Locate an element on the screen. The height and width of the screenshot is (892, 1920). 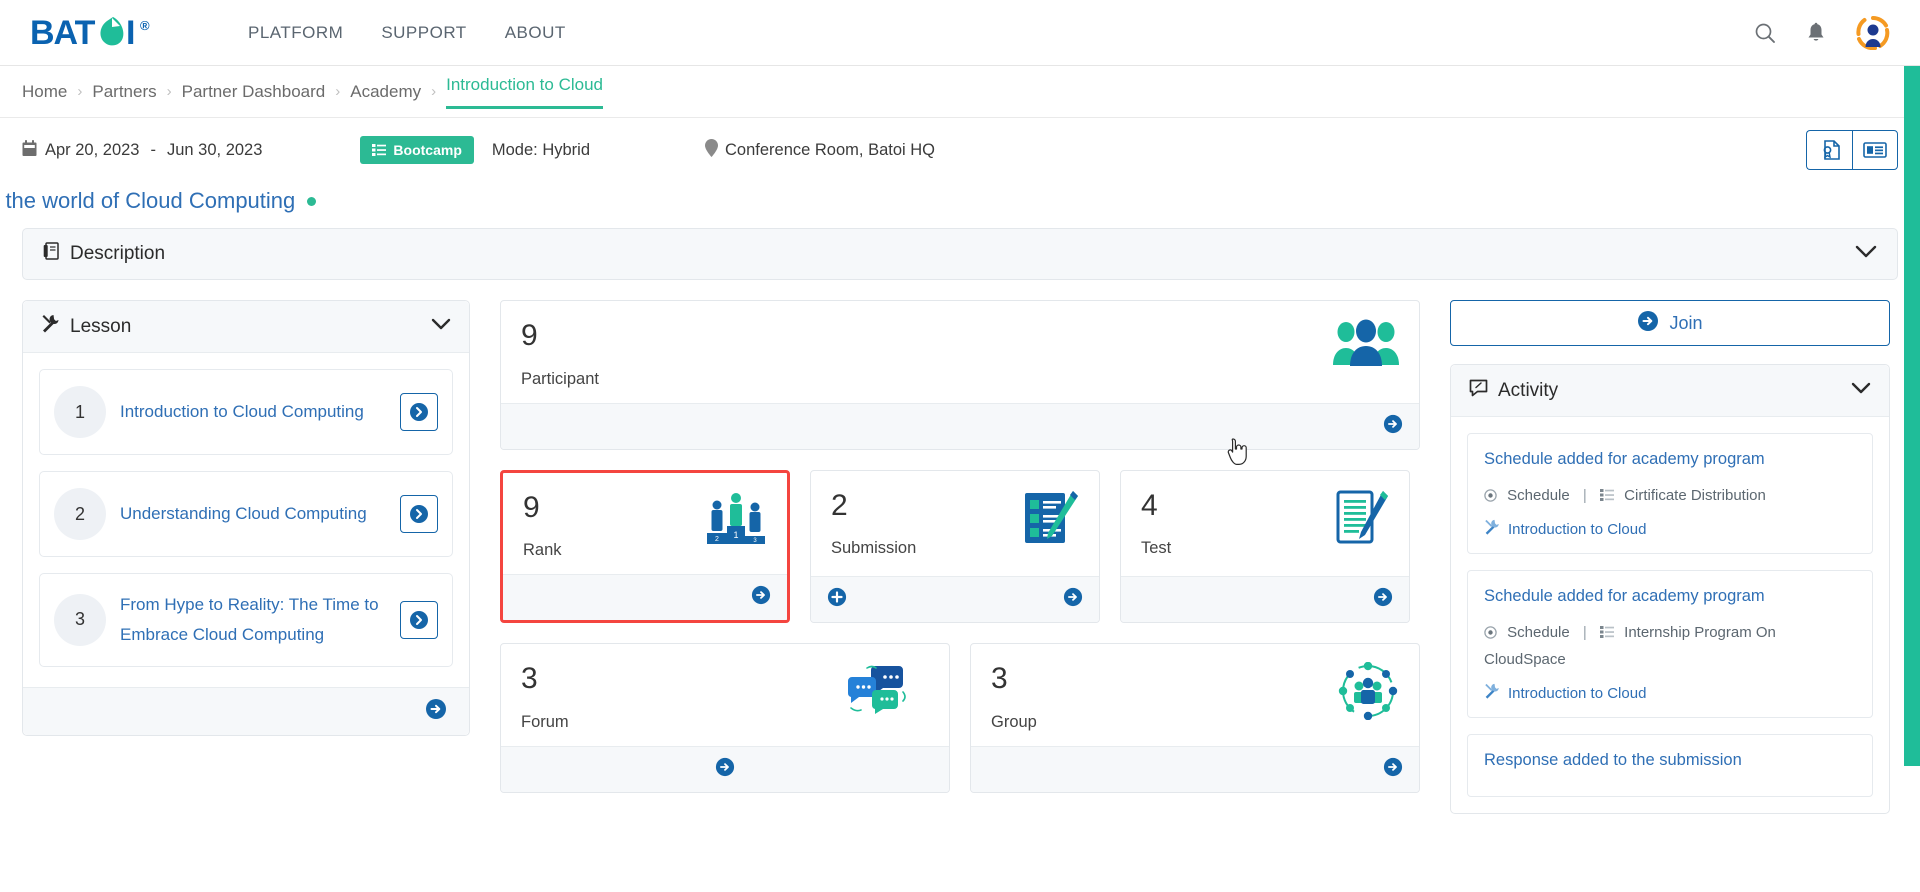
page-scrollbar is located at coordinates (1912, 479).